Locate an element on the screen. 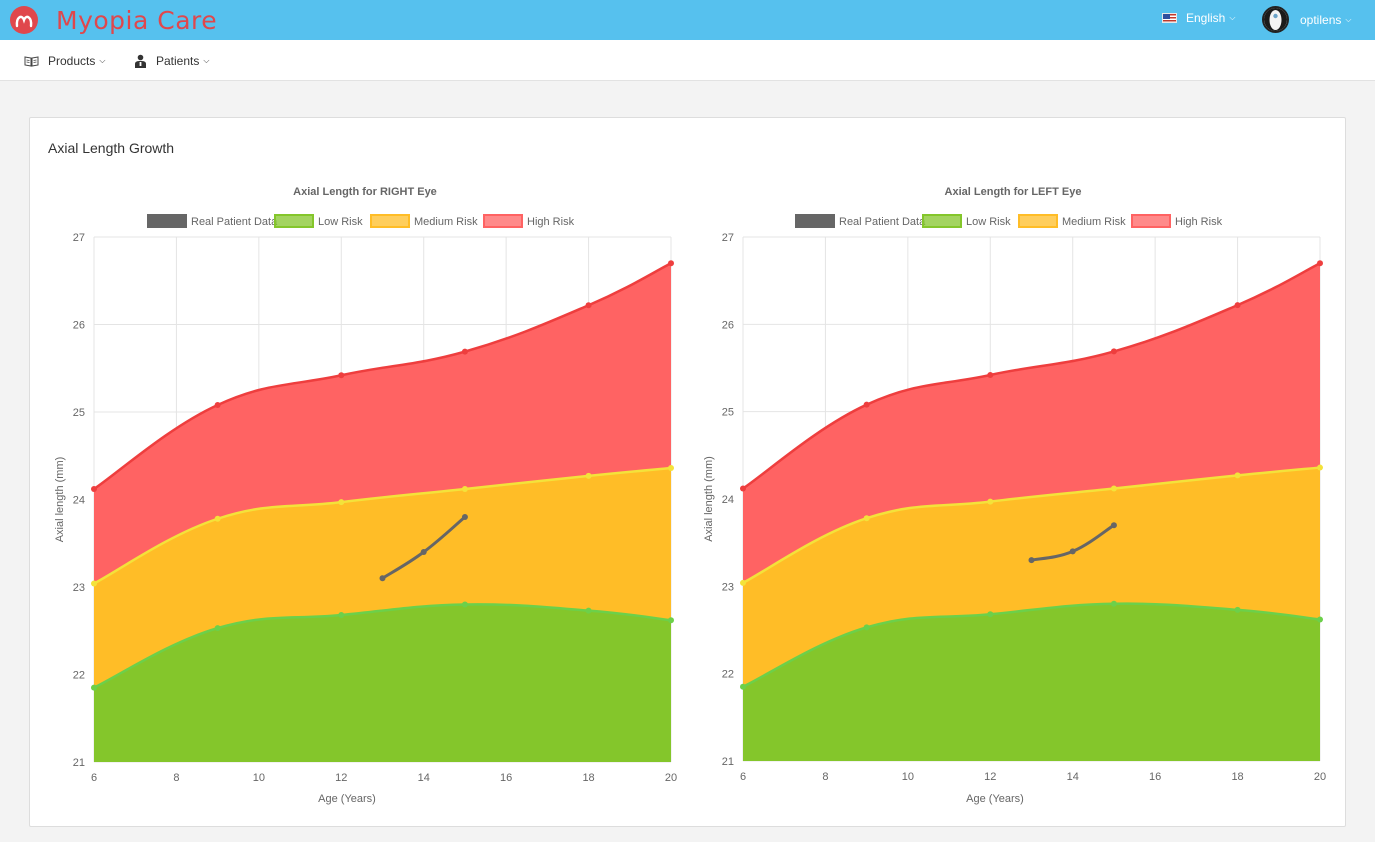 This screenshot has height=842, width=1375. chart-title: Axial Length for LEFT Eye is located at coordinates (1013, 192).